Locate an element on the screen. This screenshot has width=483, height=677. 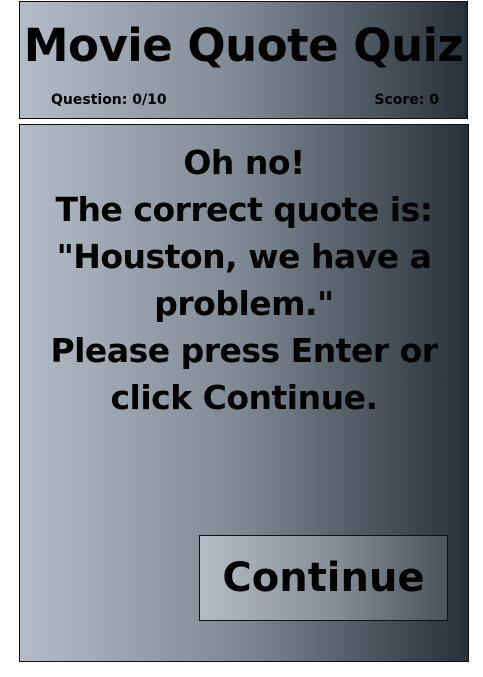
feedback-line: "Houston, we have a is located at coordinates (244, 256).